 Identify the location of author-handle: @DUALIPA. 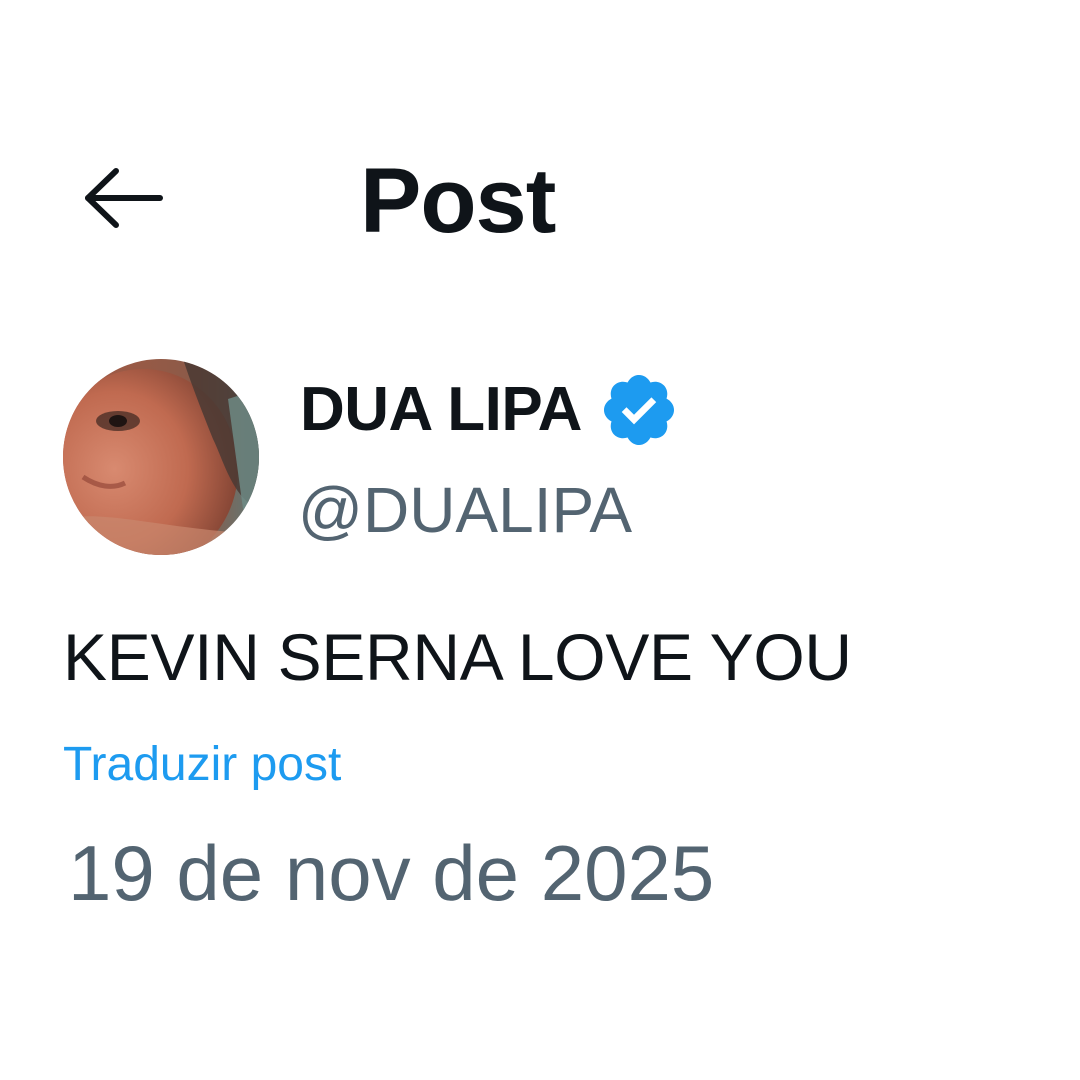
(465, 510).